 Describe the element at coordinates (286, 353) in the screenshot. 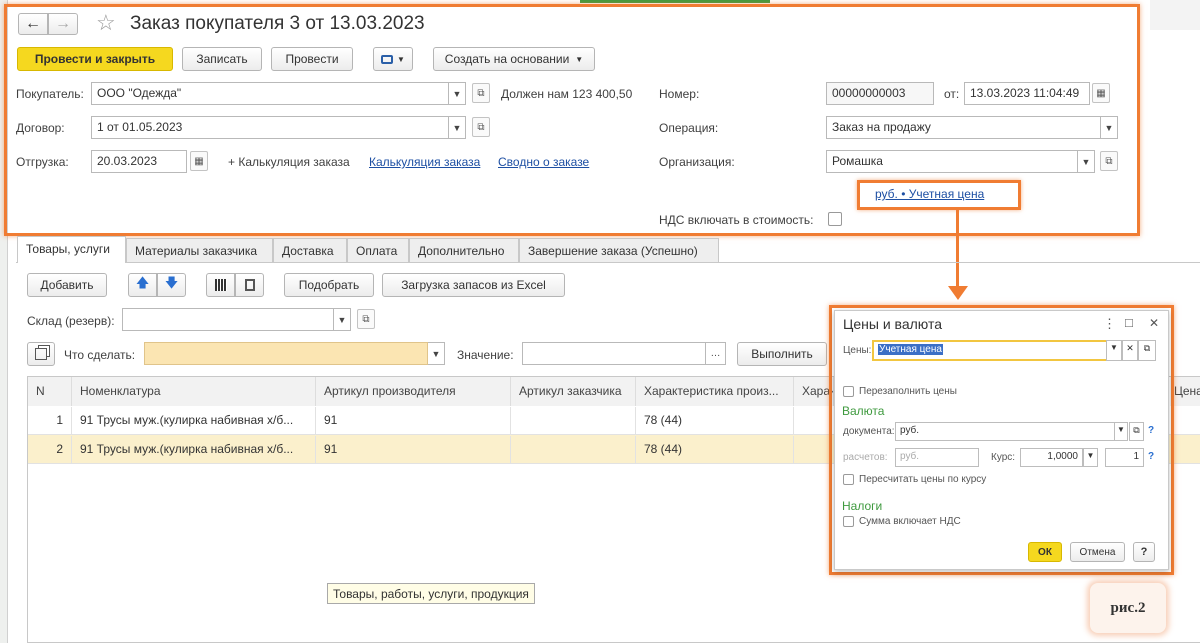

I see `what-to-do-field` at that location.